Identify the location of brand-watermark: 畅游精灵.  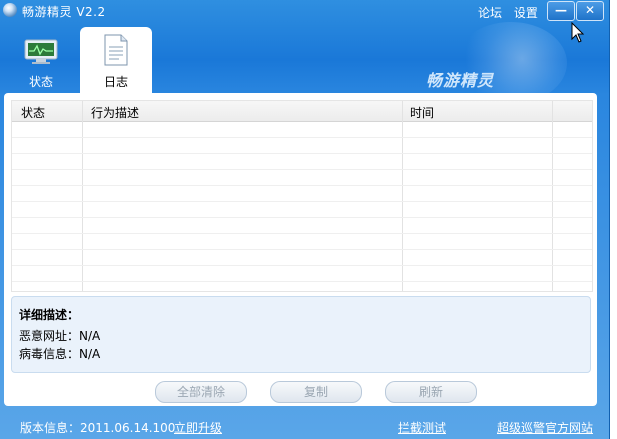
(460, 80).